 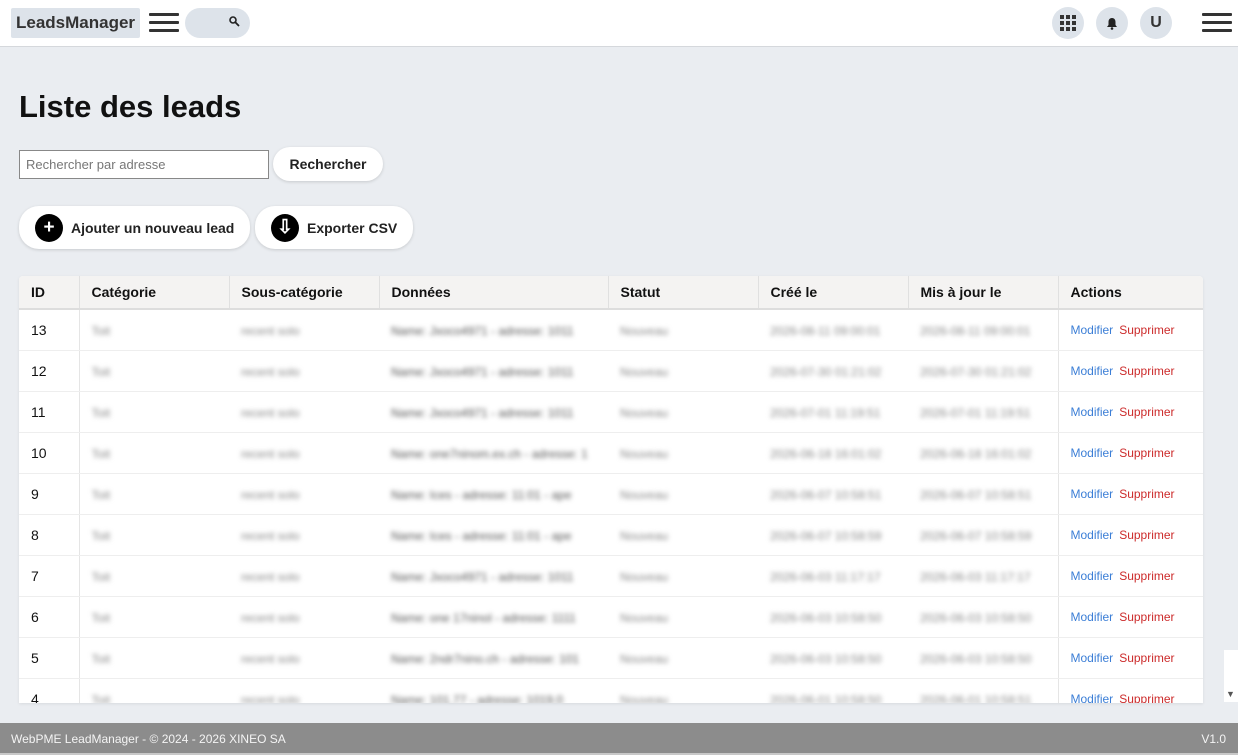 What do you see at coordinates (489, 453) in the screenshot?
I see `lead-donnees: Name: one7ninom.ex.ch - adresse: 1` at bounding box center [489, 453].